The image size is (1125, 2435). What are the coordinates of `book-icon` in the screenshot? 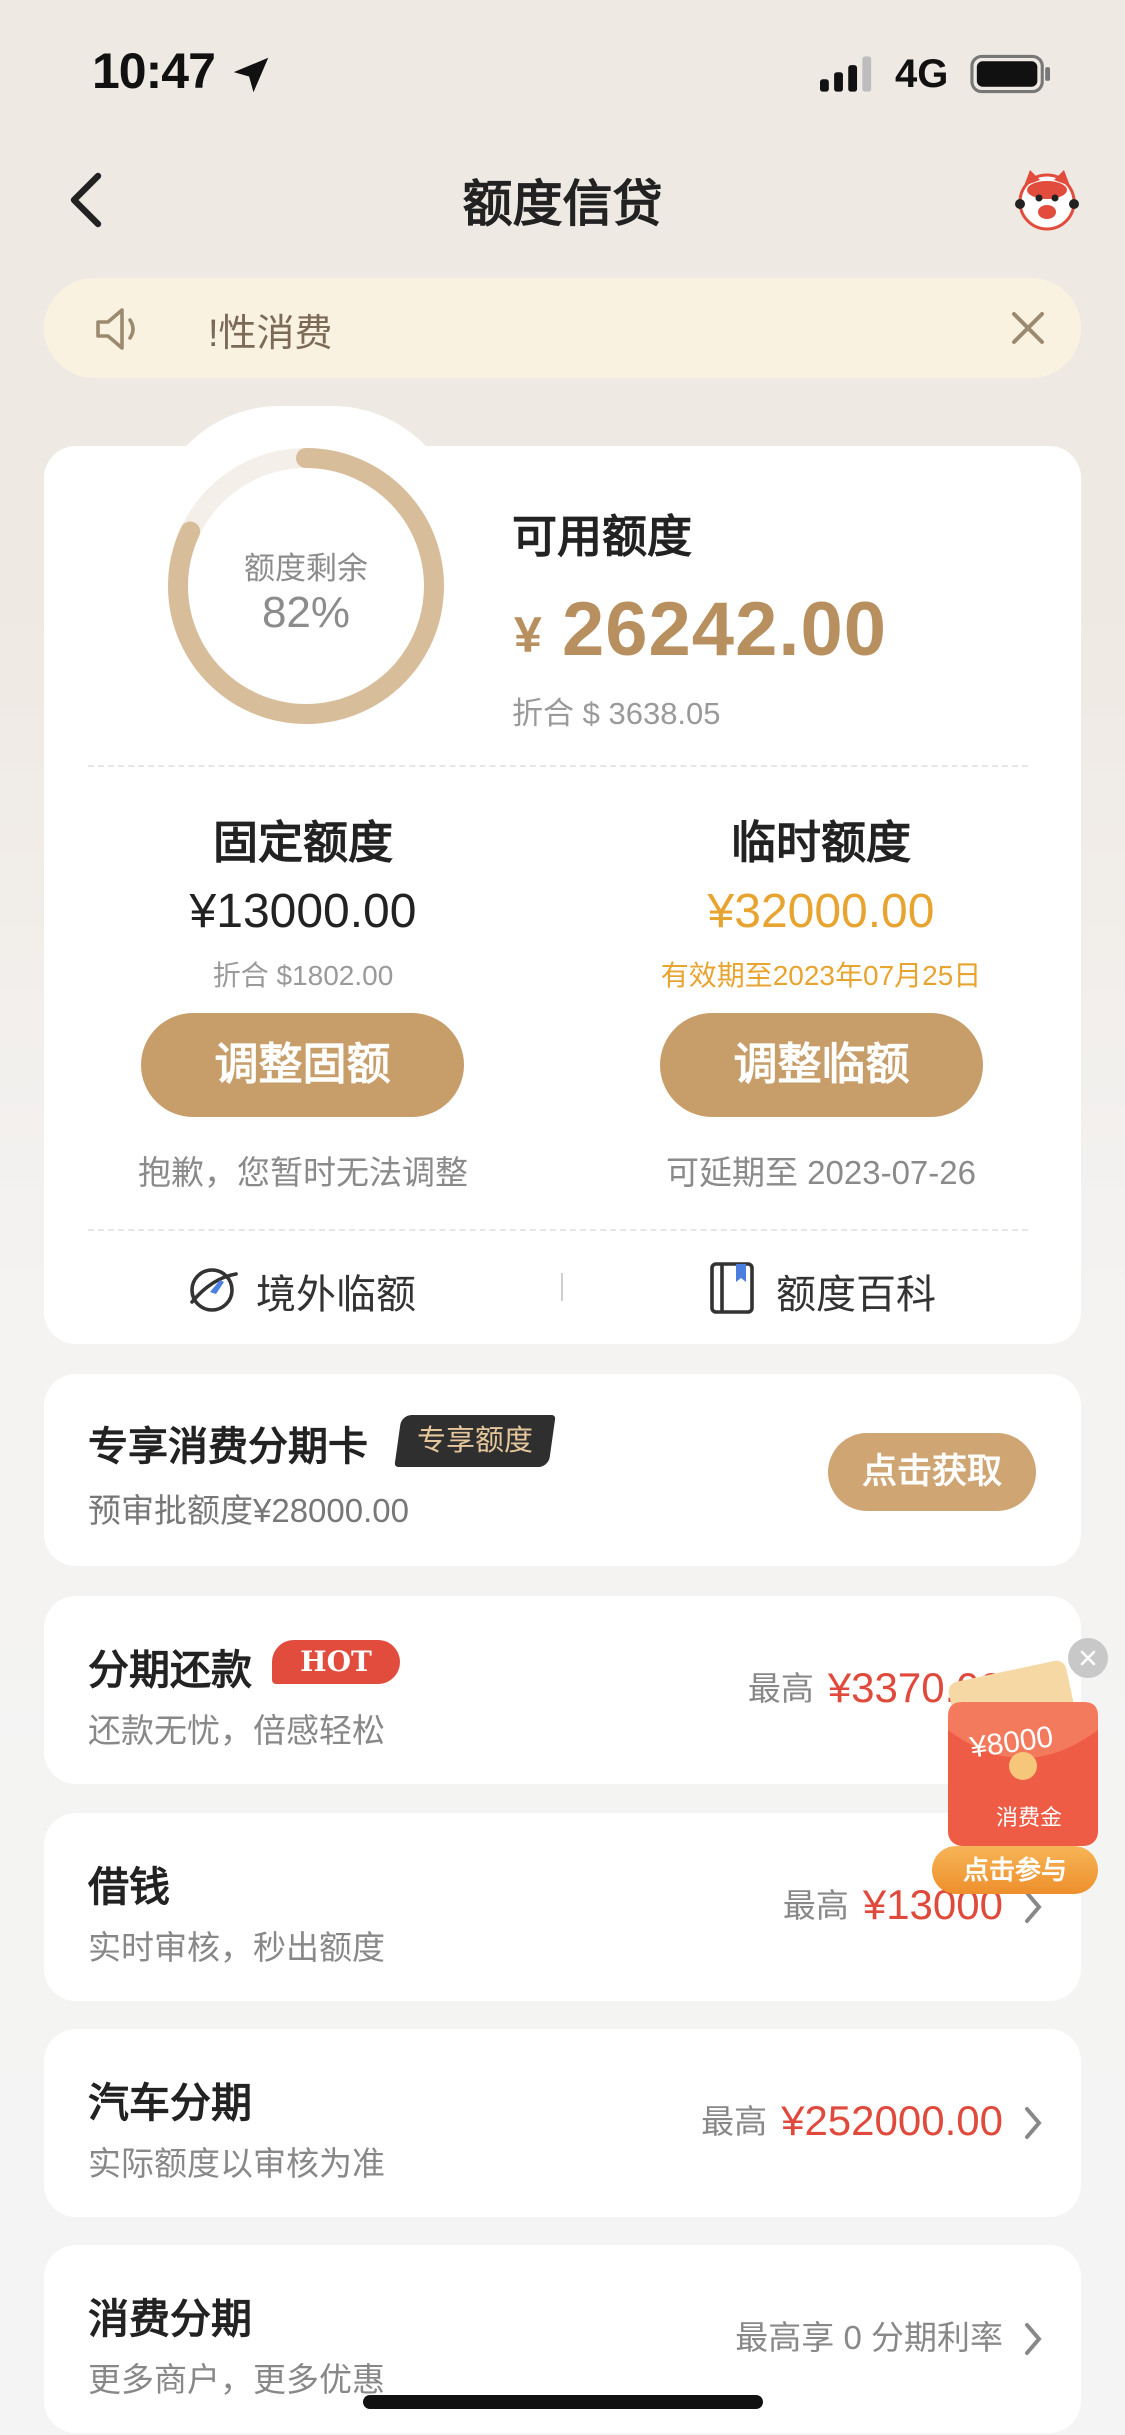 It's located at (732, 1288).